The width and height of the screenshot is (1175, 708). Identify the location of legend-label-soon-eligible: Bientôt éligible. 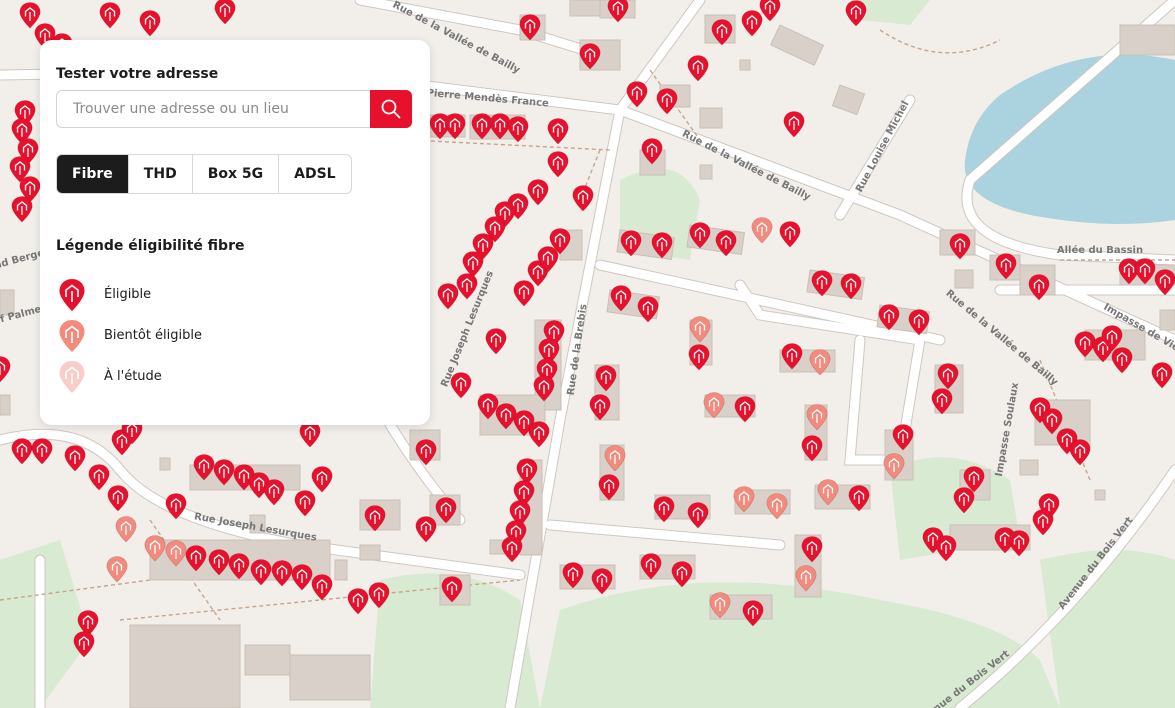
(153, 335).